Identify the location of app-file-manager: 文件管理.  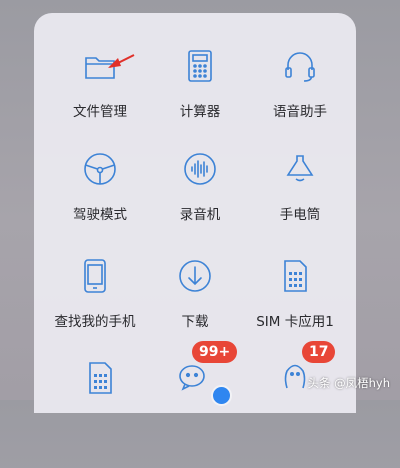
(100, 101).